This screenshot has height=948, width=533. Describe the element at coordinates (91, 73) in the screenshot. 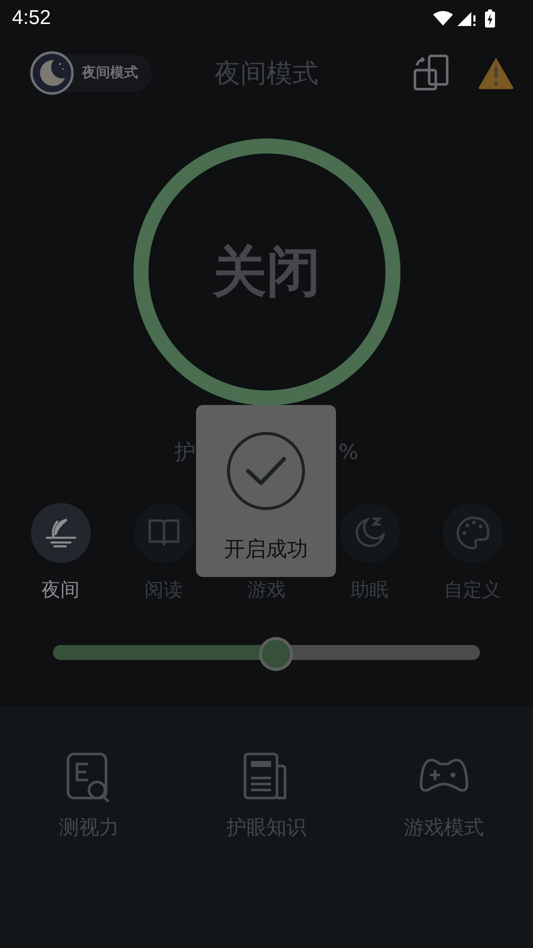

I see `night-mode-badge: 夜间模式` at that location.